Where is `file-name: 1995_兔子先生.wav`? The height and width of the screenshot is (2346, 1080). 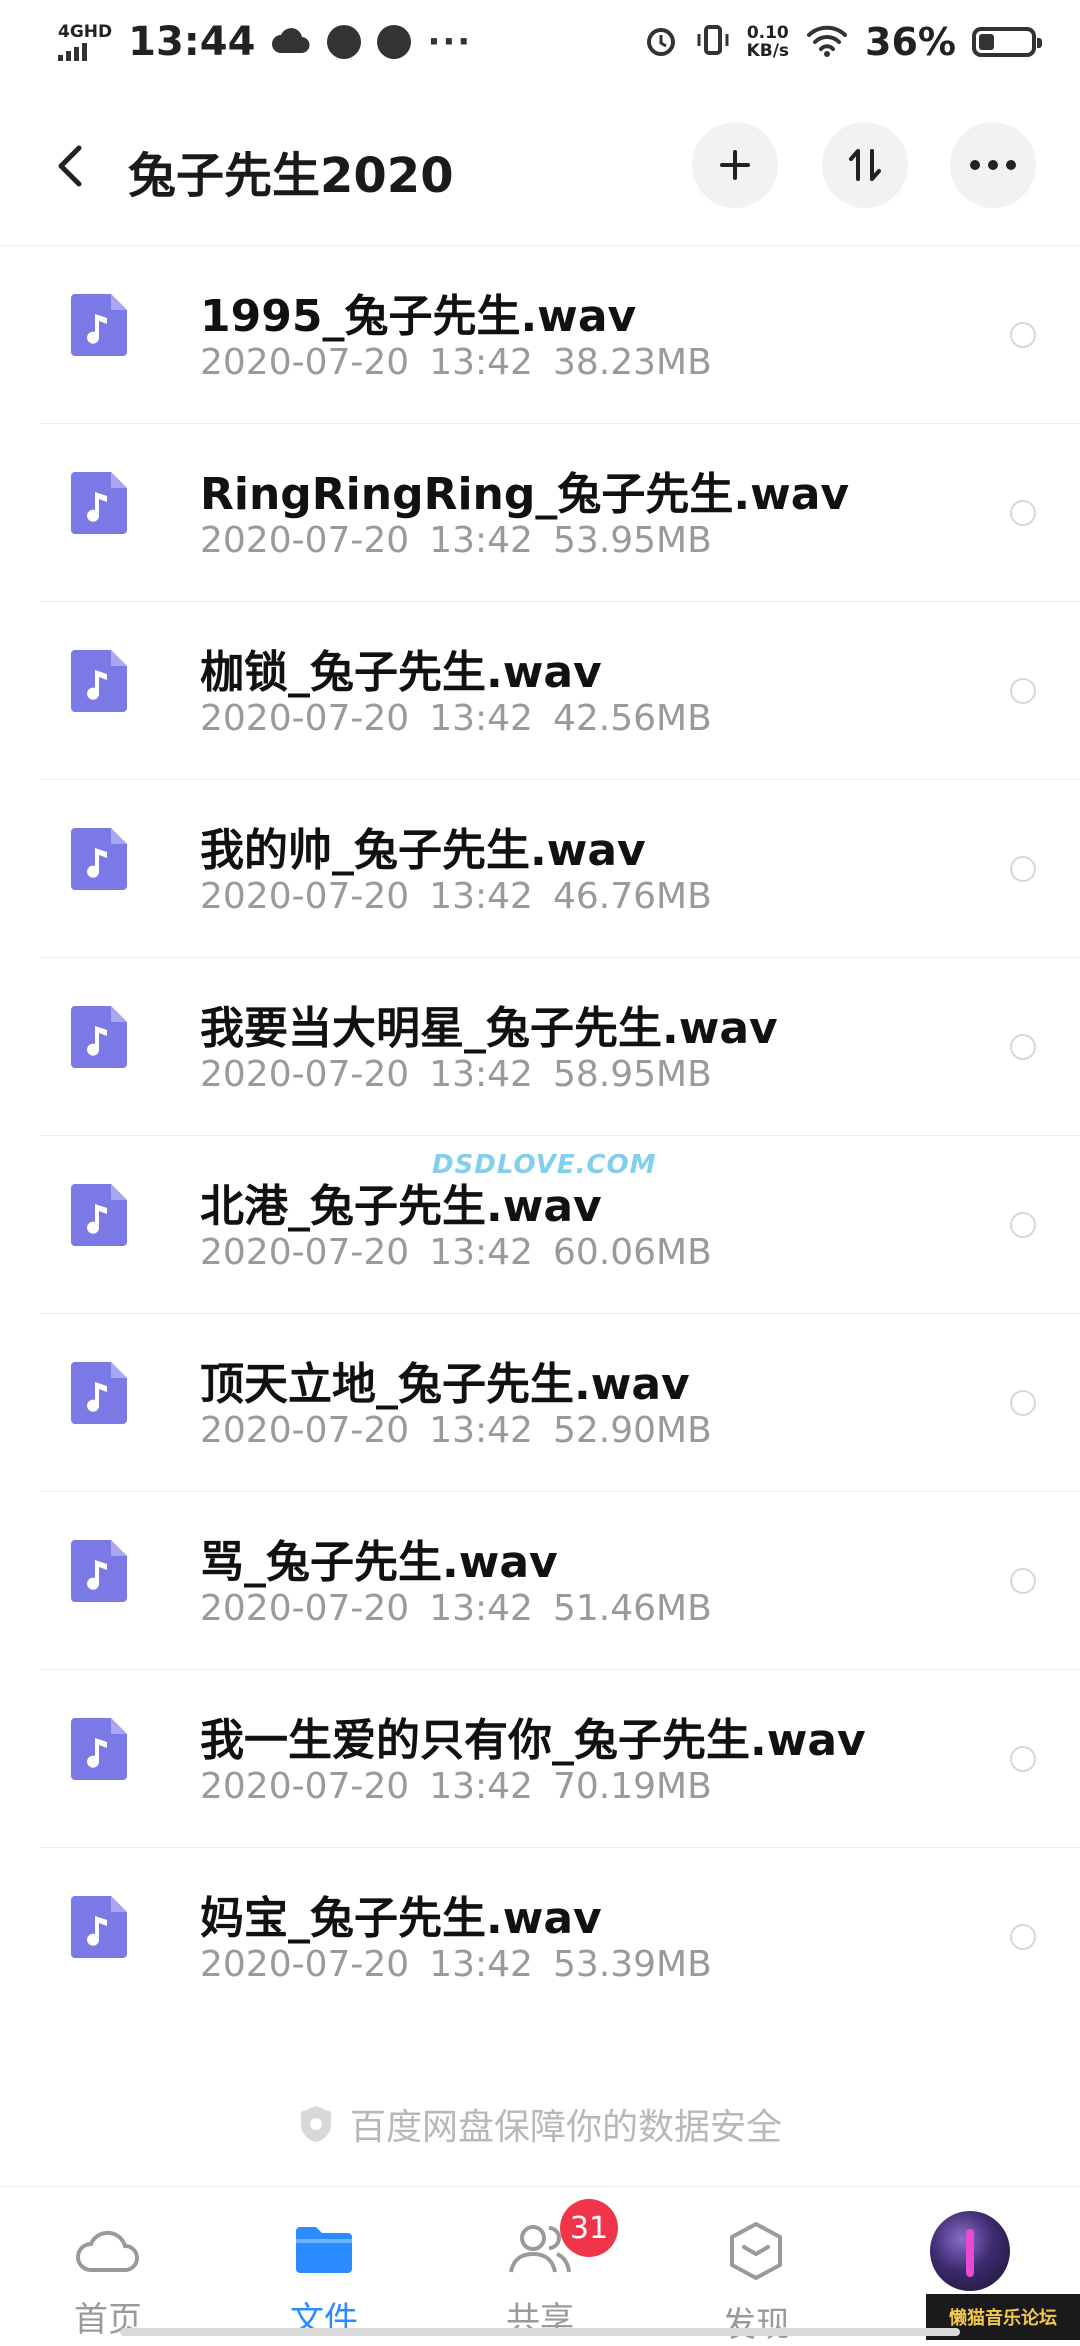 file-name: 1995_兔子先生.wav is located at coordinates (418, 316).